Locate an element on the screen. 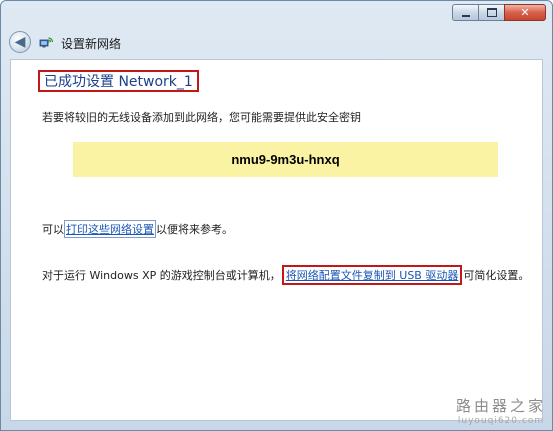 The height and width of the screenshot is (431, 553). window-controls: ✕ is located at coordinates (499, 12).